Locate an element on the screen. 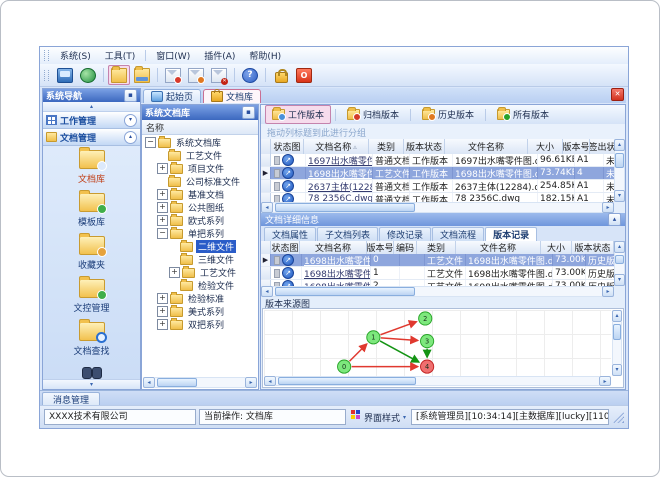 The image size is (660, 477). message-management-tab: 消息管理 is located at coordinates (71, 399).